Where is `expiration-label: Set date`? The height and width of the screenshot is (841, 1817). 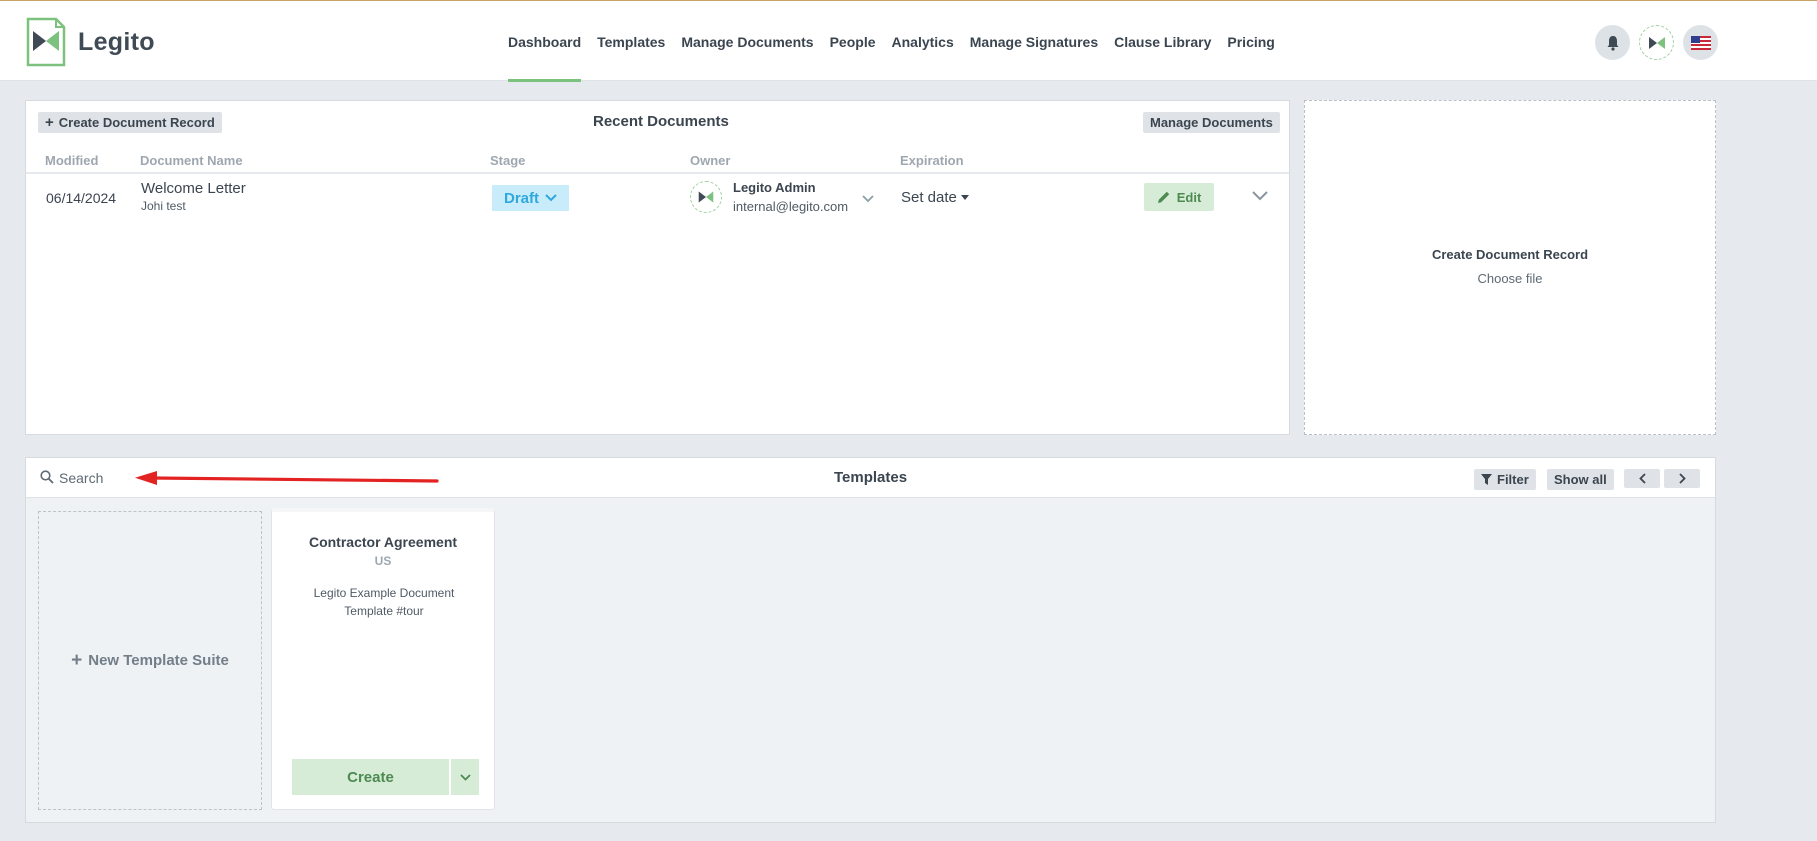
expiration-label: Set date is located at coordinates (929, 197).